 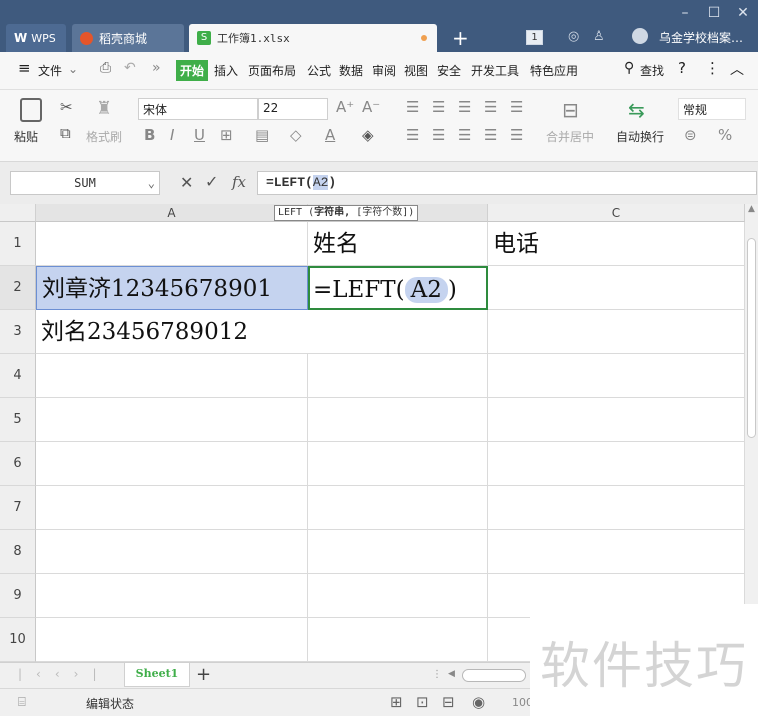 What do you see at coordinates (172, 288) in the screenshot?
I see `cell-a2: 刘章济12345678901` at bounding box center [172, 288].